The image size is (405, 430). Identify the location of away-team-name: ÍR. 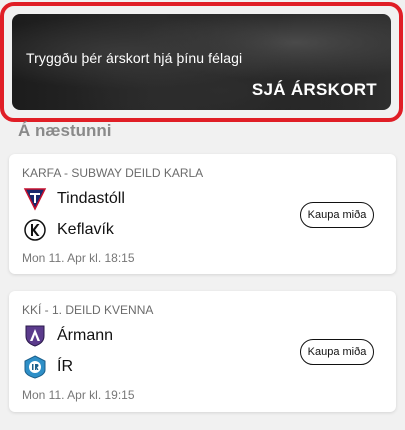
(65, 366).